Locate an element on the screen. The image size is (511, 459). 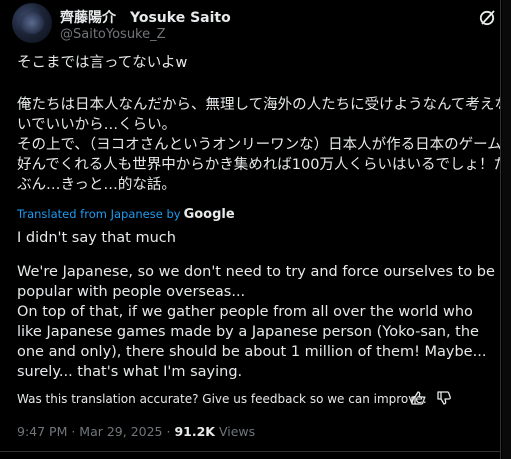
translation-attribution: Translated from Japanese by Google is located at coordinates (126, 214).